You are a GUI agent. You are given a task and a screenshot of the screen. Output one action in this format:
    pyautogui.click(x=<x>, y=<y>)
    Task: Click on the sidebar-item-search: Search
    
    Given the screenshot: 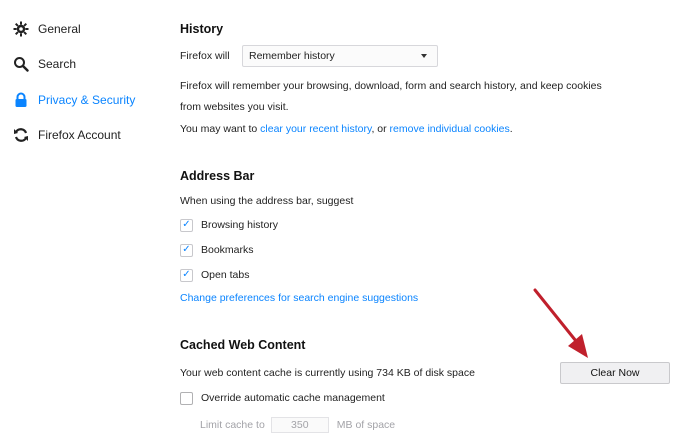 What is the action you would take?
    pyautogui.click(x=44, y=64)
    